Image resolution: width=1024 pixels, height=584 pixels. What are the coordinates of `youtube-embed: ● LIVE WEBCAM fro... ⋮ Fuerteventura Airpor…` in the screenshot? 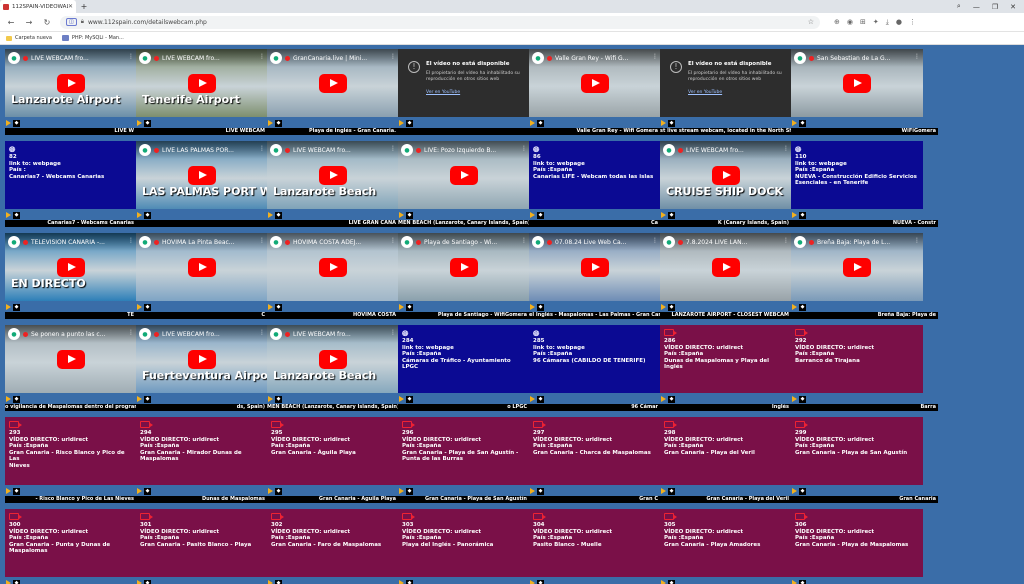 It's located at (202, 359).